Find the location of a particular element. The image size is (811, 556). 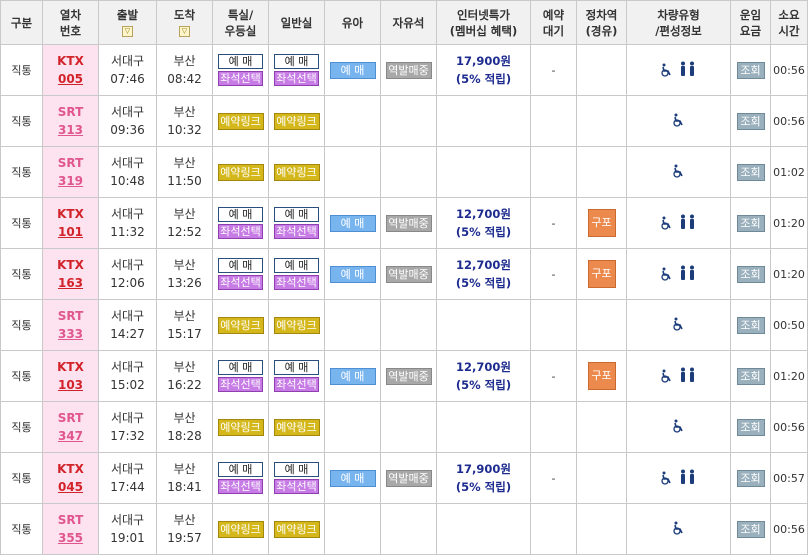

family-icon is located at coordinates (688, 375).